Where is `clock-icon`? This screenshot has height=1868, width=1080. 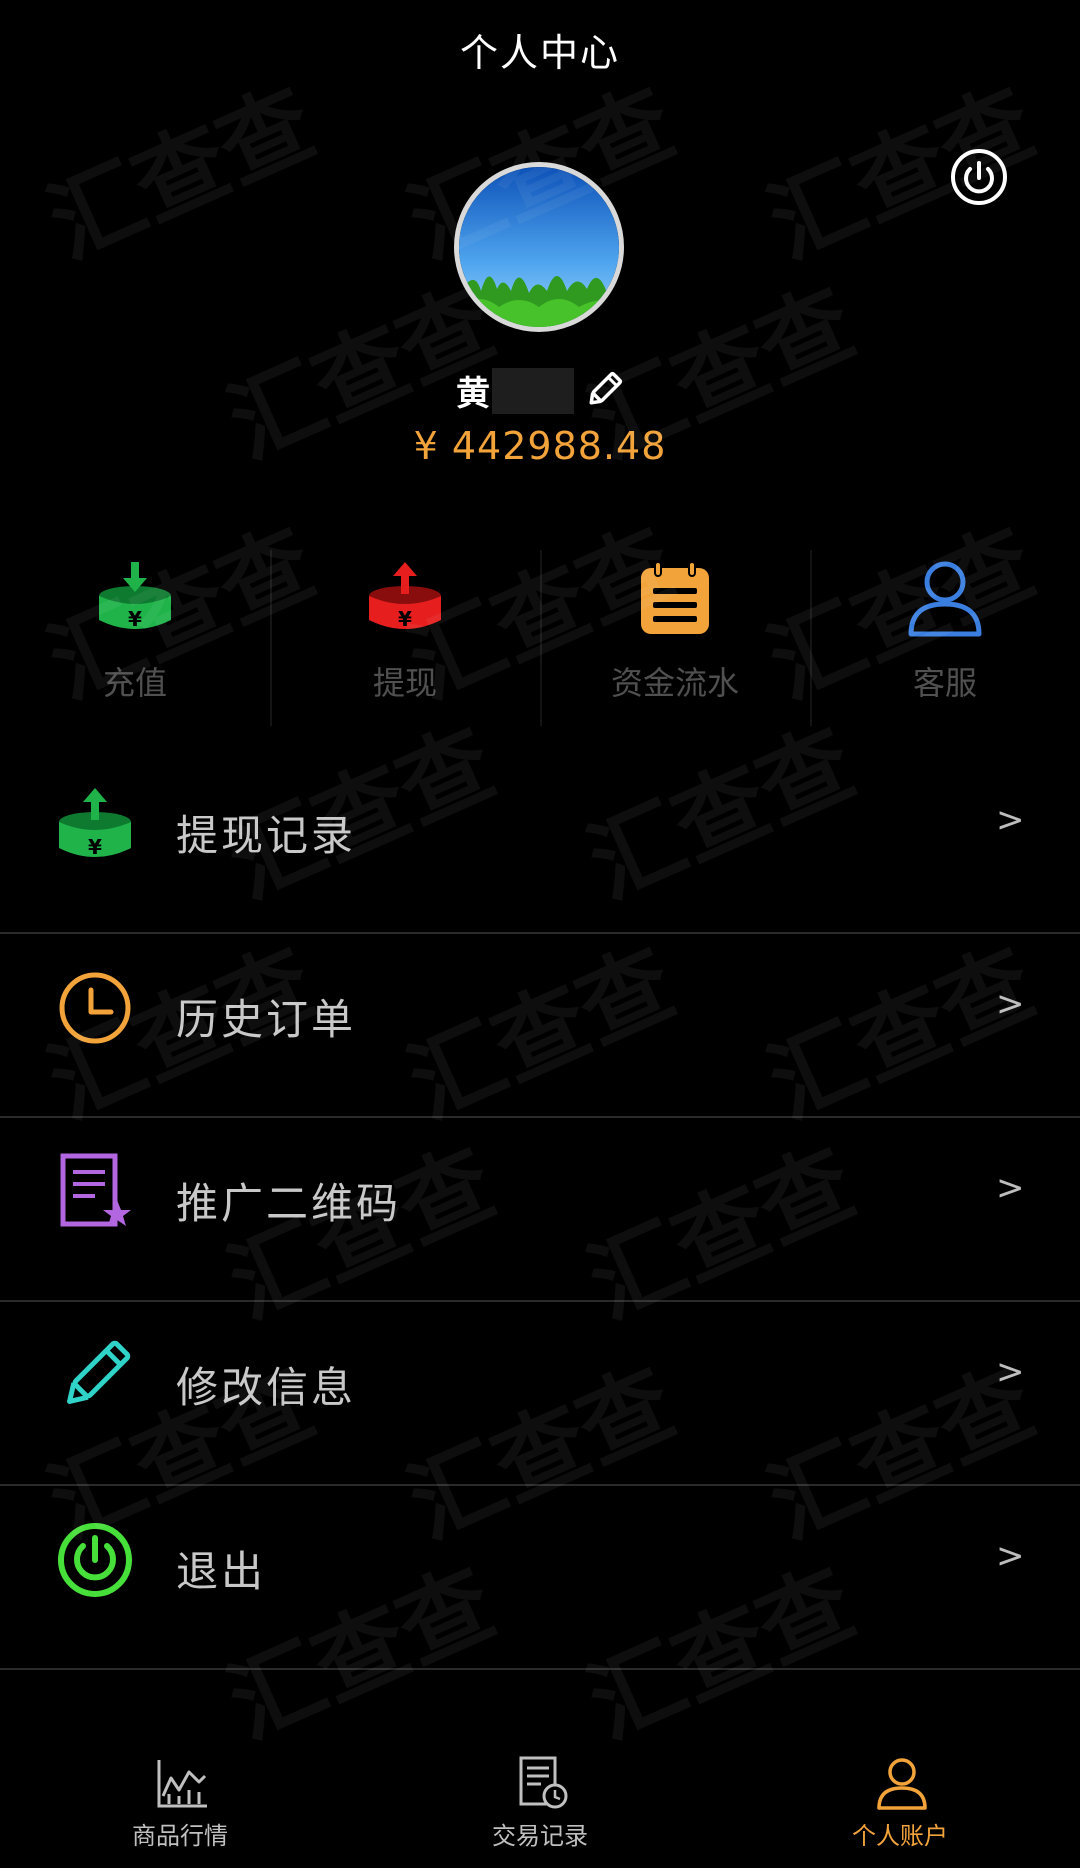
clock-icon is located at coordinates (95, 1008).